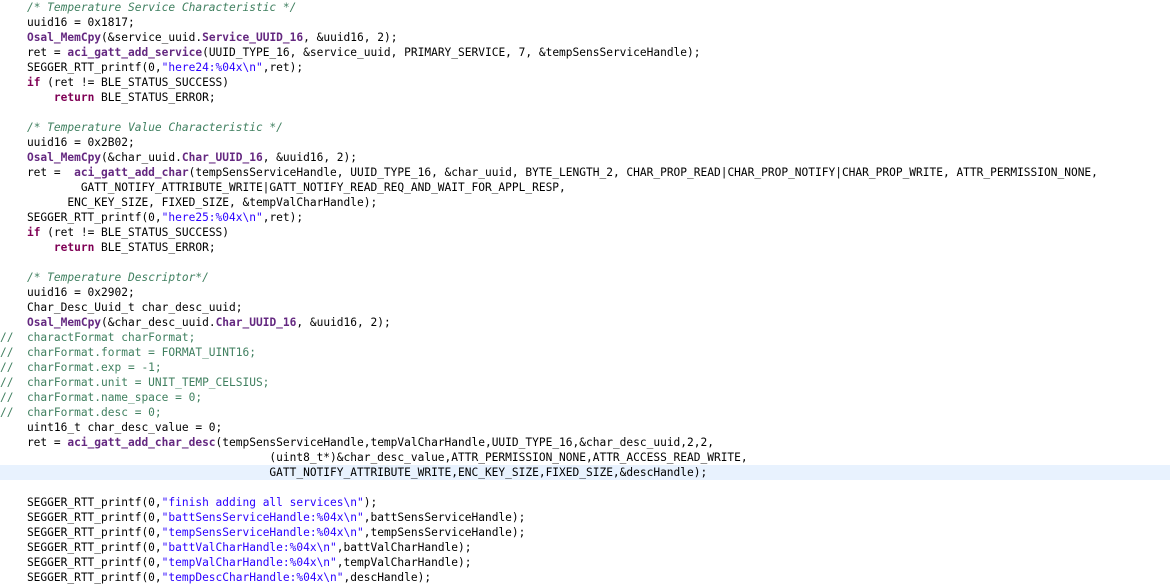  What do you see at coordinates (256, 322) in the screenshot?
I see `code-function: Char_UUID_16` at bounding box center [256, 322].